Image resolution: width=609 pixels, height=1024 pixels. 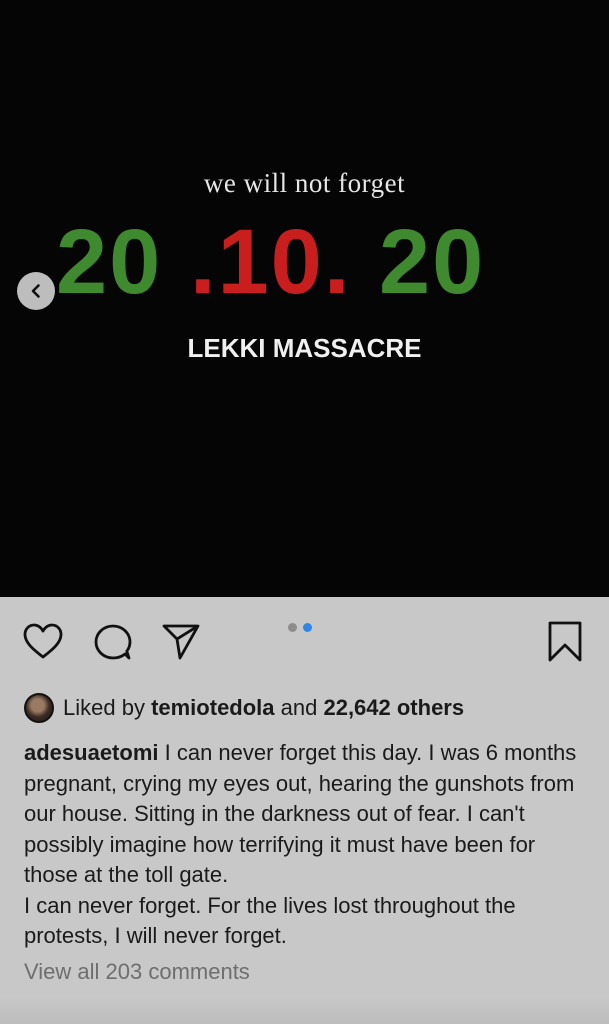 What do you see at coordinates (307, 627) in the screenshot?
I see `carousel-dot-active` at bounding box center [307, 627].